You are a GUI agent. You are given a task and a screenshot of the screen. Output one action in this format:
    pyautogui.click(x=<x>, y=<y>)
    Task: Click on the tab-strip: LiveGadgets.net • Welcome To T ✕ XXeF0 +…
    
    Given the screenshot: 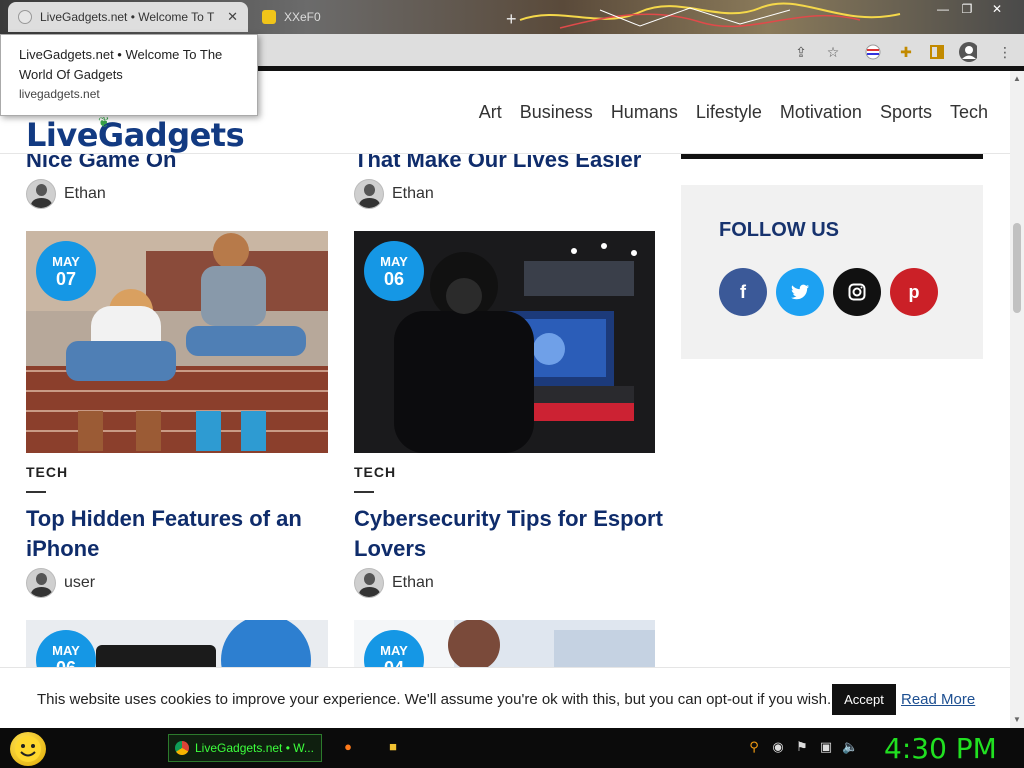 What is the action you would take?
    pyautogui.click(x=512, y=17)
    